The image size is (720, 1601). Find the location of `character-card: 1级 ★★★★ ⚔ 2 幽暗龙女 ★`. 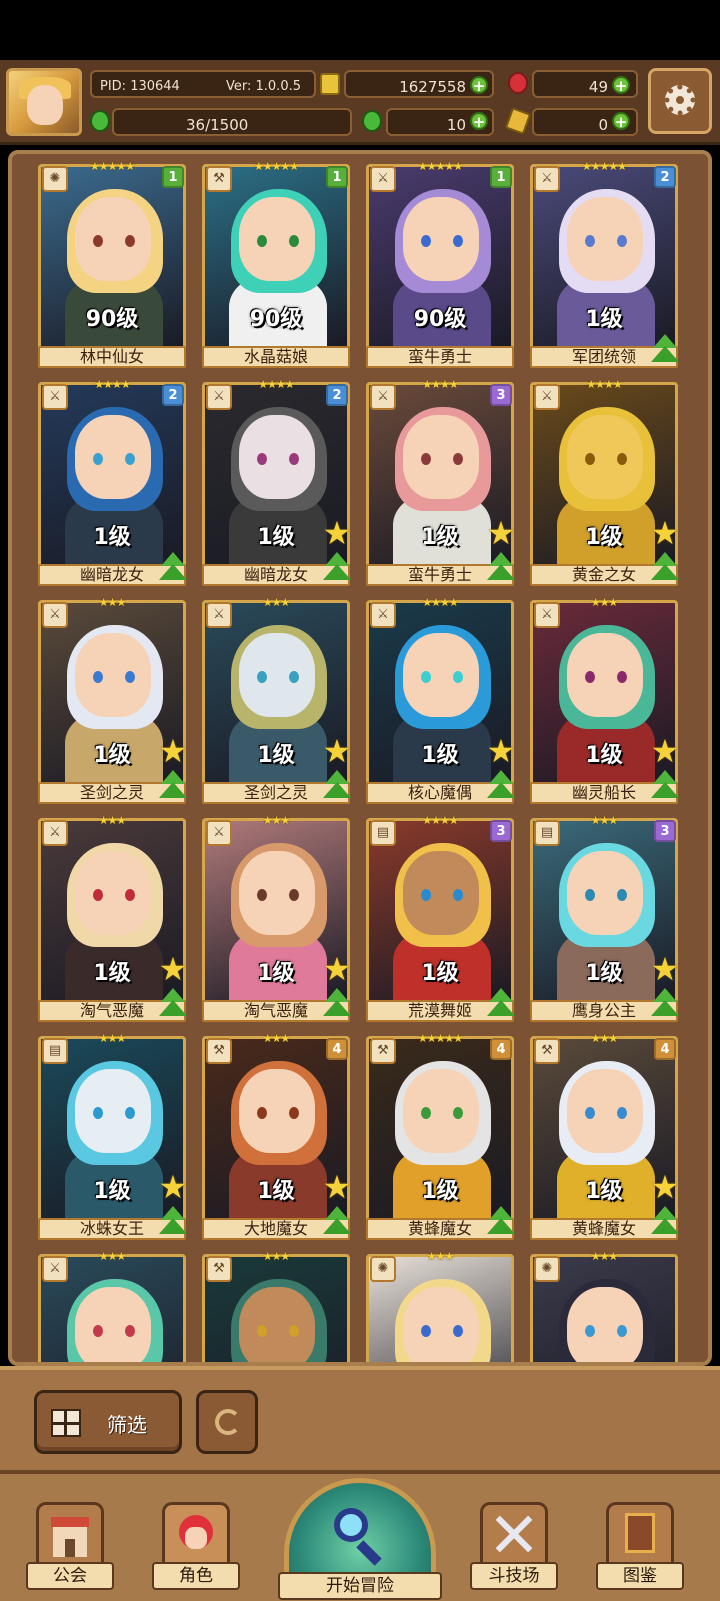

character-card: 1级 ★★★★ ⚔ 2 幽暗龙女 ★ is located at coordinates (276, 483).